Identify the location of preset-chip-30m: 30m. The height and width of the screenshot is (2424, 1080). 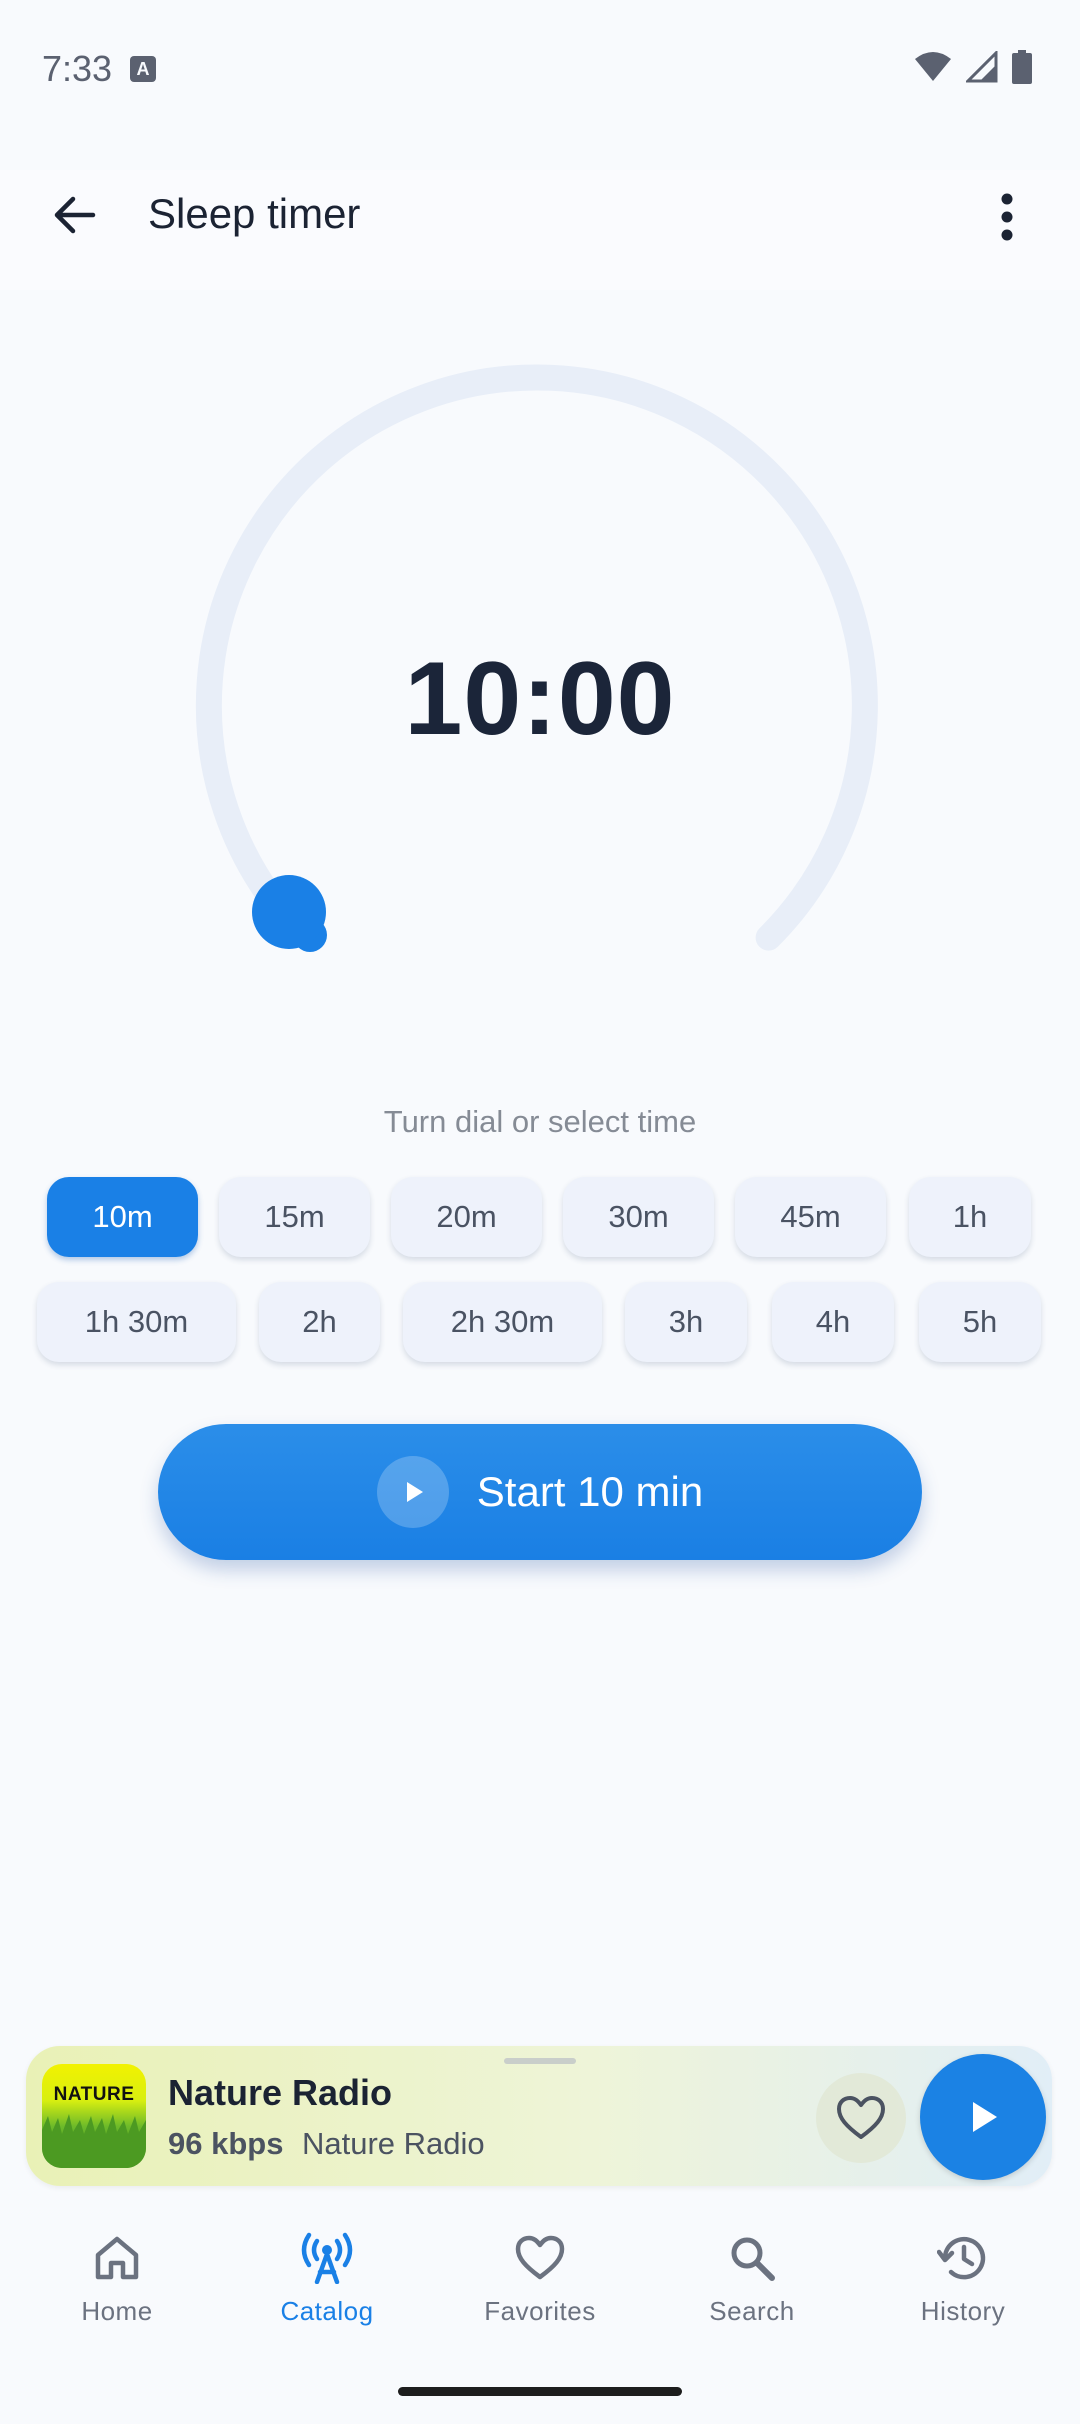
(638, 1217).